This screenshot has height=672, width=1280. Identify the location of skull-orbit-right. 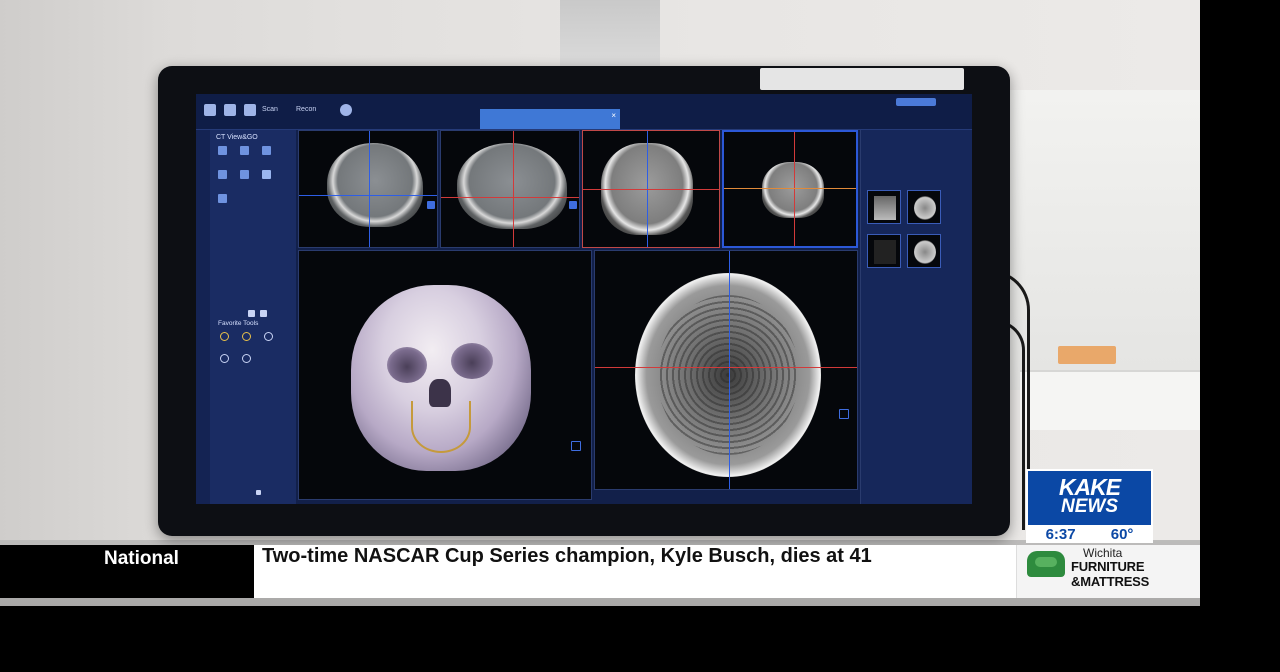
(472, 361).